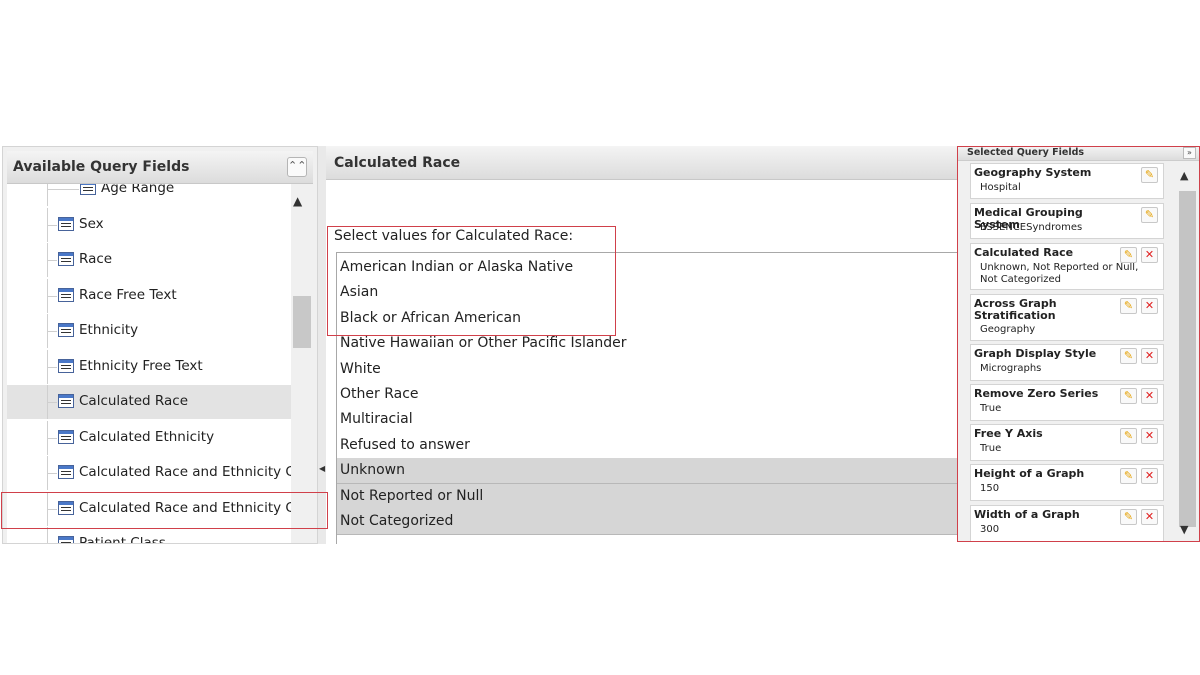 The image size is (1200, 675). I want to click on tree-item: Race Free Text, so click(149, 295).